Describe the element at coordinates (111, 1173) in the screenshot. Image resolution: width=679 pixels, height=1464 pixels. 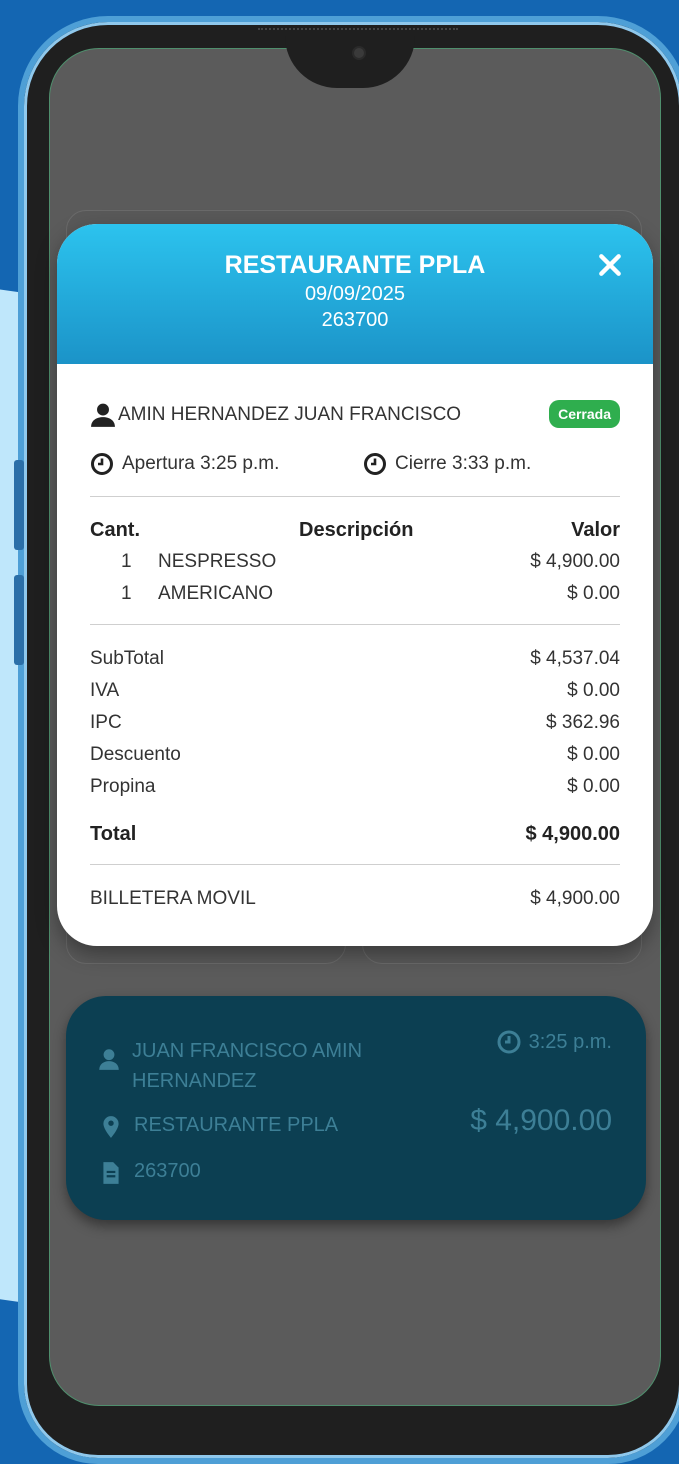
I see `document-icon` at that location.